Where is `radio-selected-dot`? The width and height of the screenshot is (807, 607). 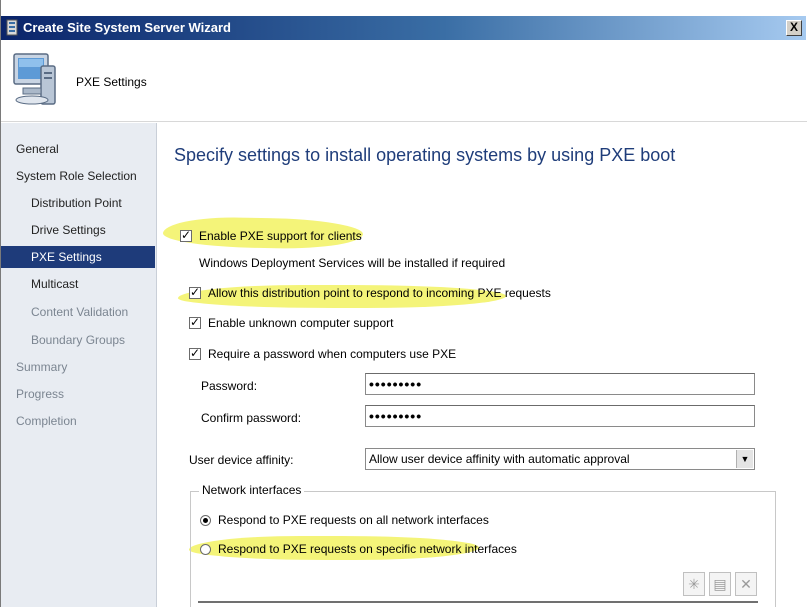 radio-selected-dot is located at coordinates (205, 520).